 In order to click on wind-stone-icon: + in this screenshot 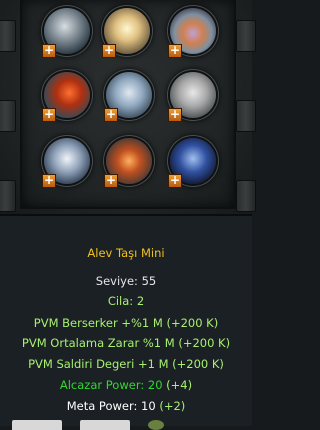, I will do `click(66, 33)`.